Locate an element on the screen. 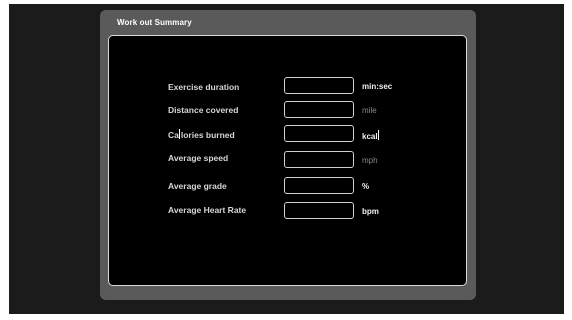  average-speed-label: Average speed is located at coordinates (198, 158).